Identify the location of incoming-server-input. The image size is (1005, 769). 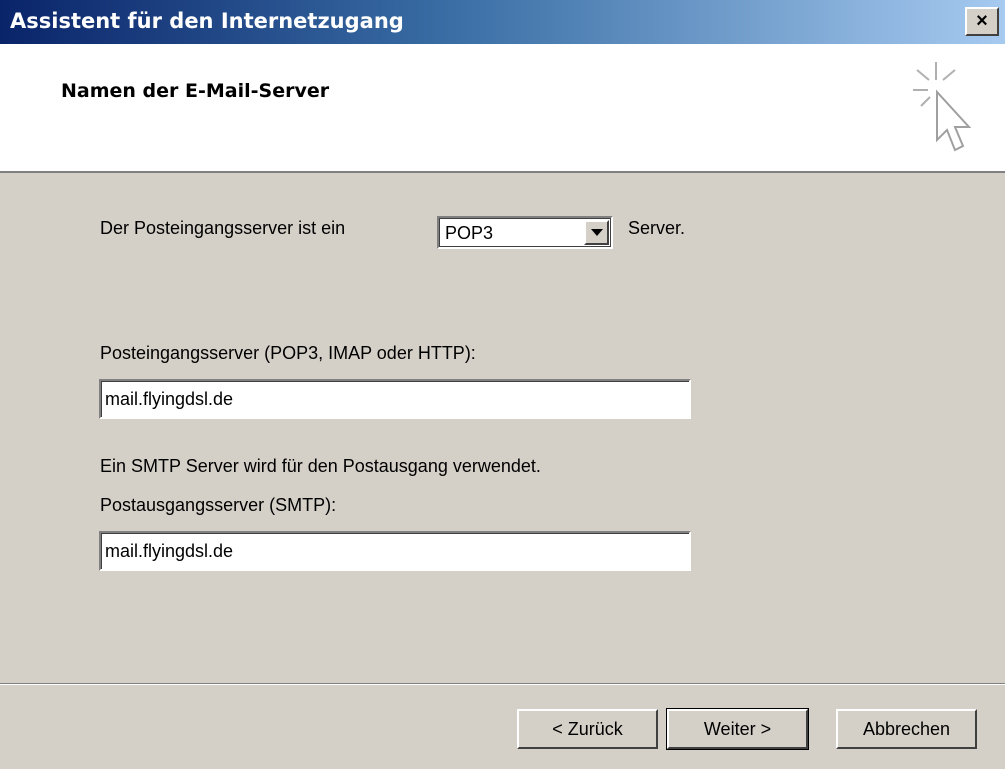
(395, 399).